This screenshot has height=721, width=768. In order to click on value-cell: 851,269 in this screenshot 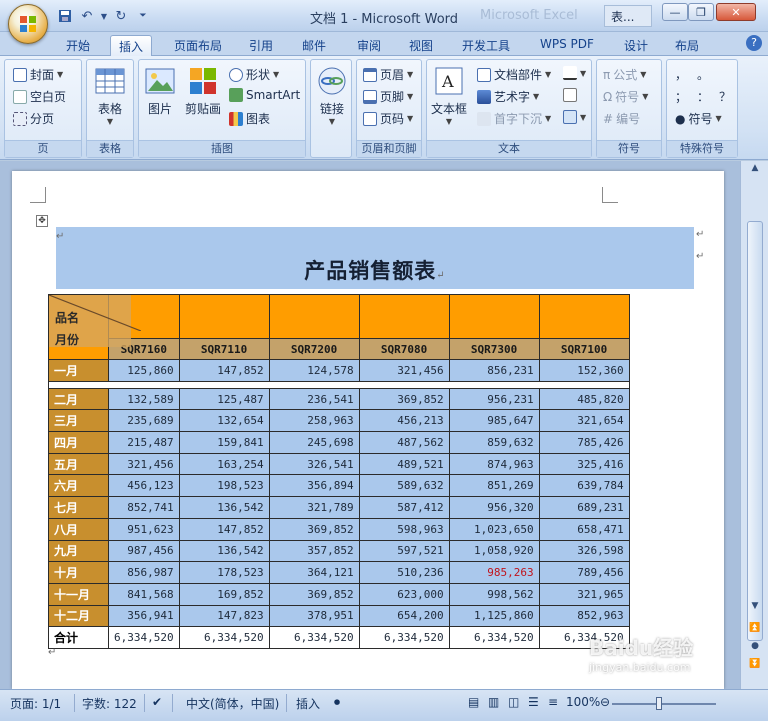, I will do `click(494, 486)`.